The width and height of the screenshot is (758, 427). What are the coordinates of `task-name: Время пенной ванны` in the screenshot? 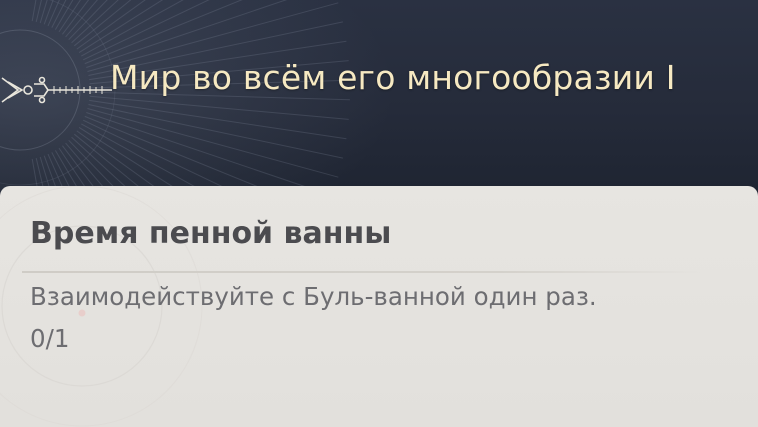 It's located at (211, 233).